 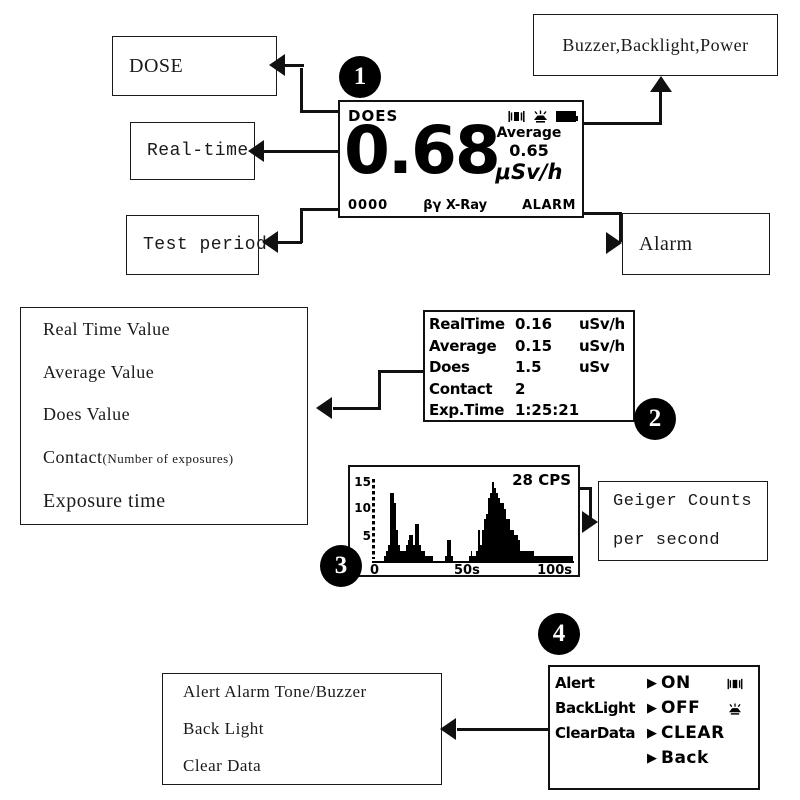 I want to click on lcd-test-period-value: 0000, so click(x=368, y=205).